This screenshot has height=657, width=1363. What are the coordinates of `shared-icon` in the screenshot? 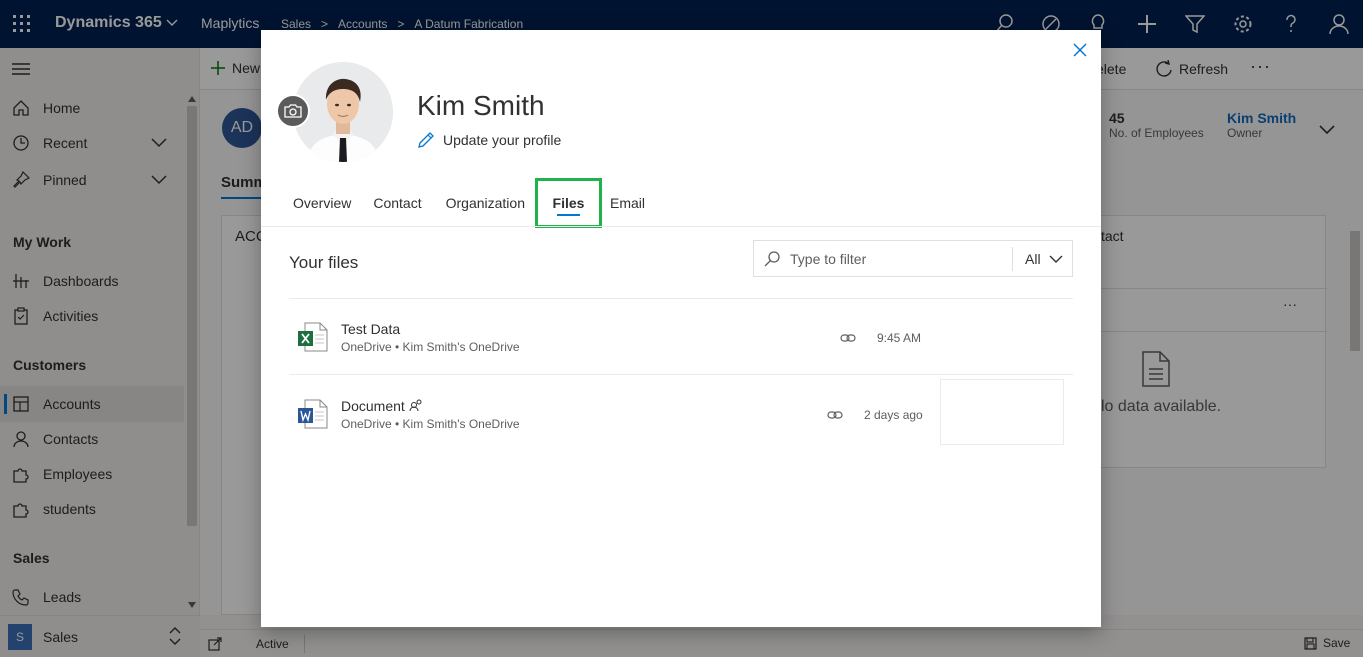 It's located at (415, 405).